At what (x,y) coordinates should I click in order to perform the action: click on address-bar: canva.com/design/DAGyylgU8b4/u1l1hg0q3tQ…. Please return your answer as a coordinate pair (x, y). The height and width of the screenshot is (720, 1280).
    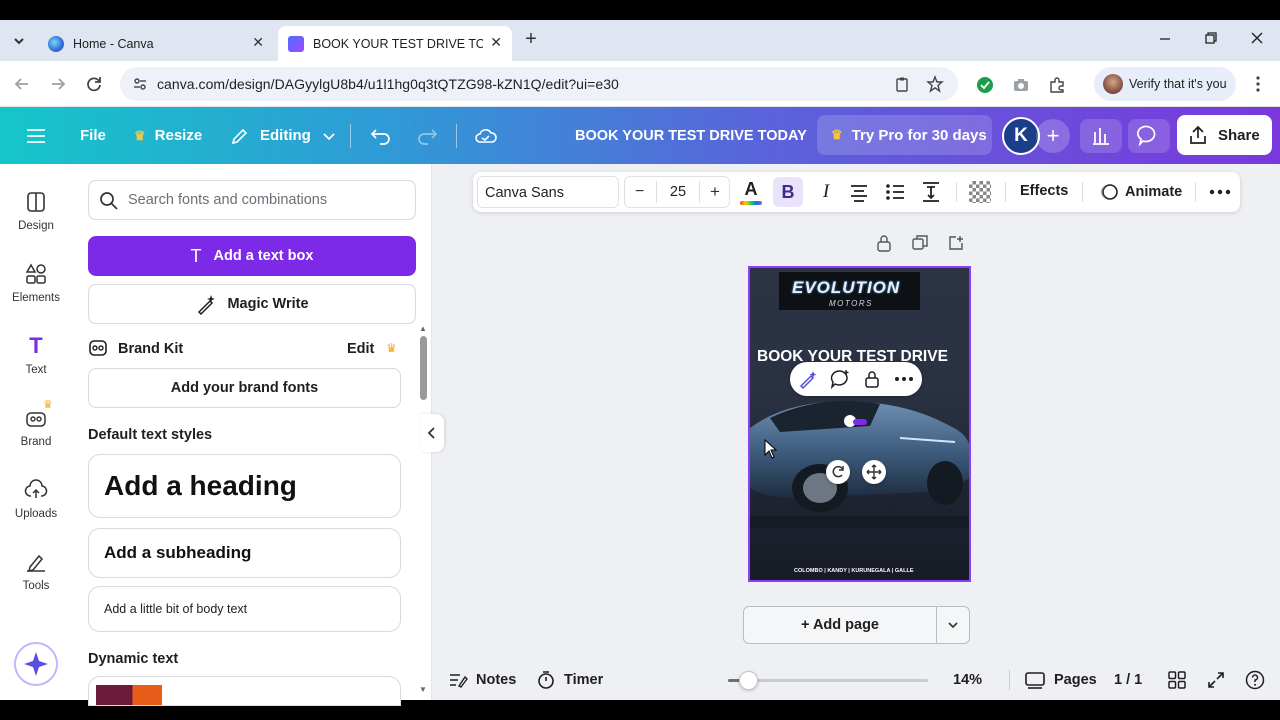
    Looking at the image, I should click on (539, 84).